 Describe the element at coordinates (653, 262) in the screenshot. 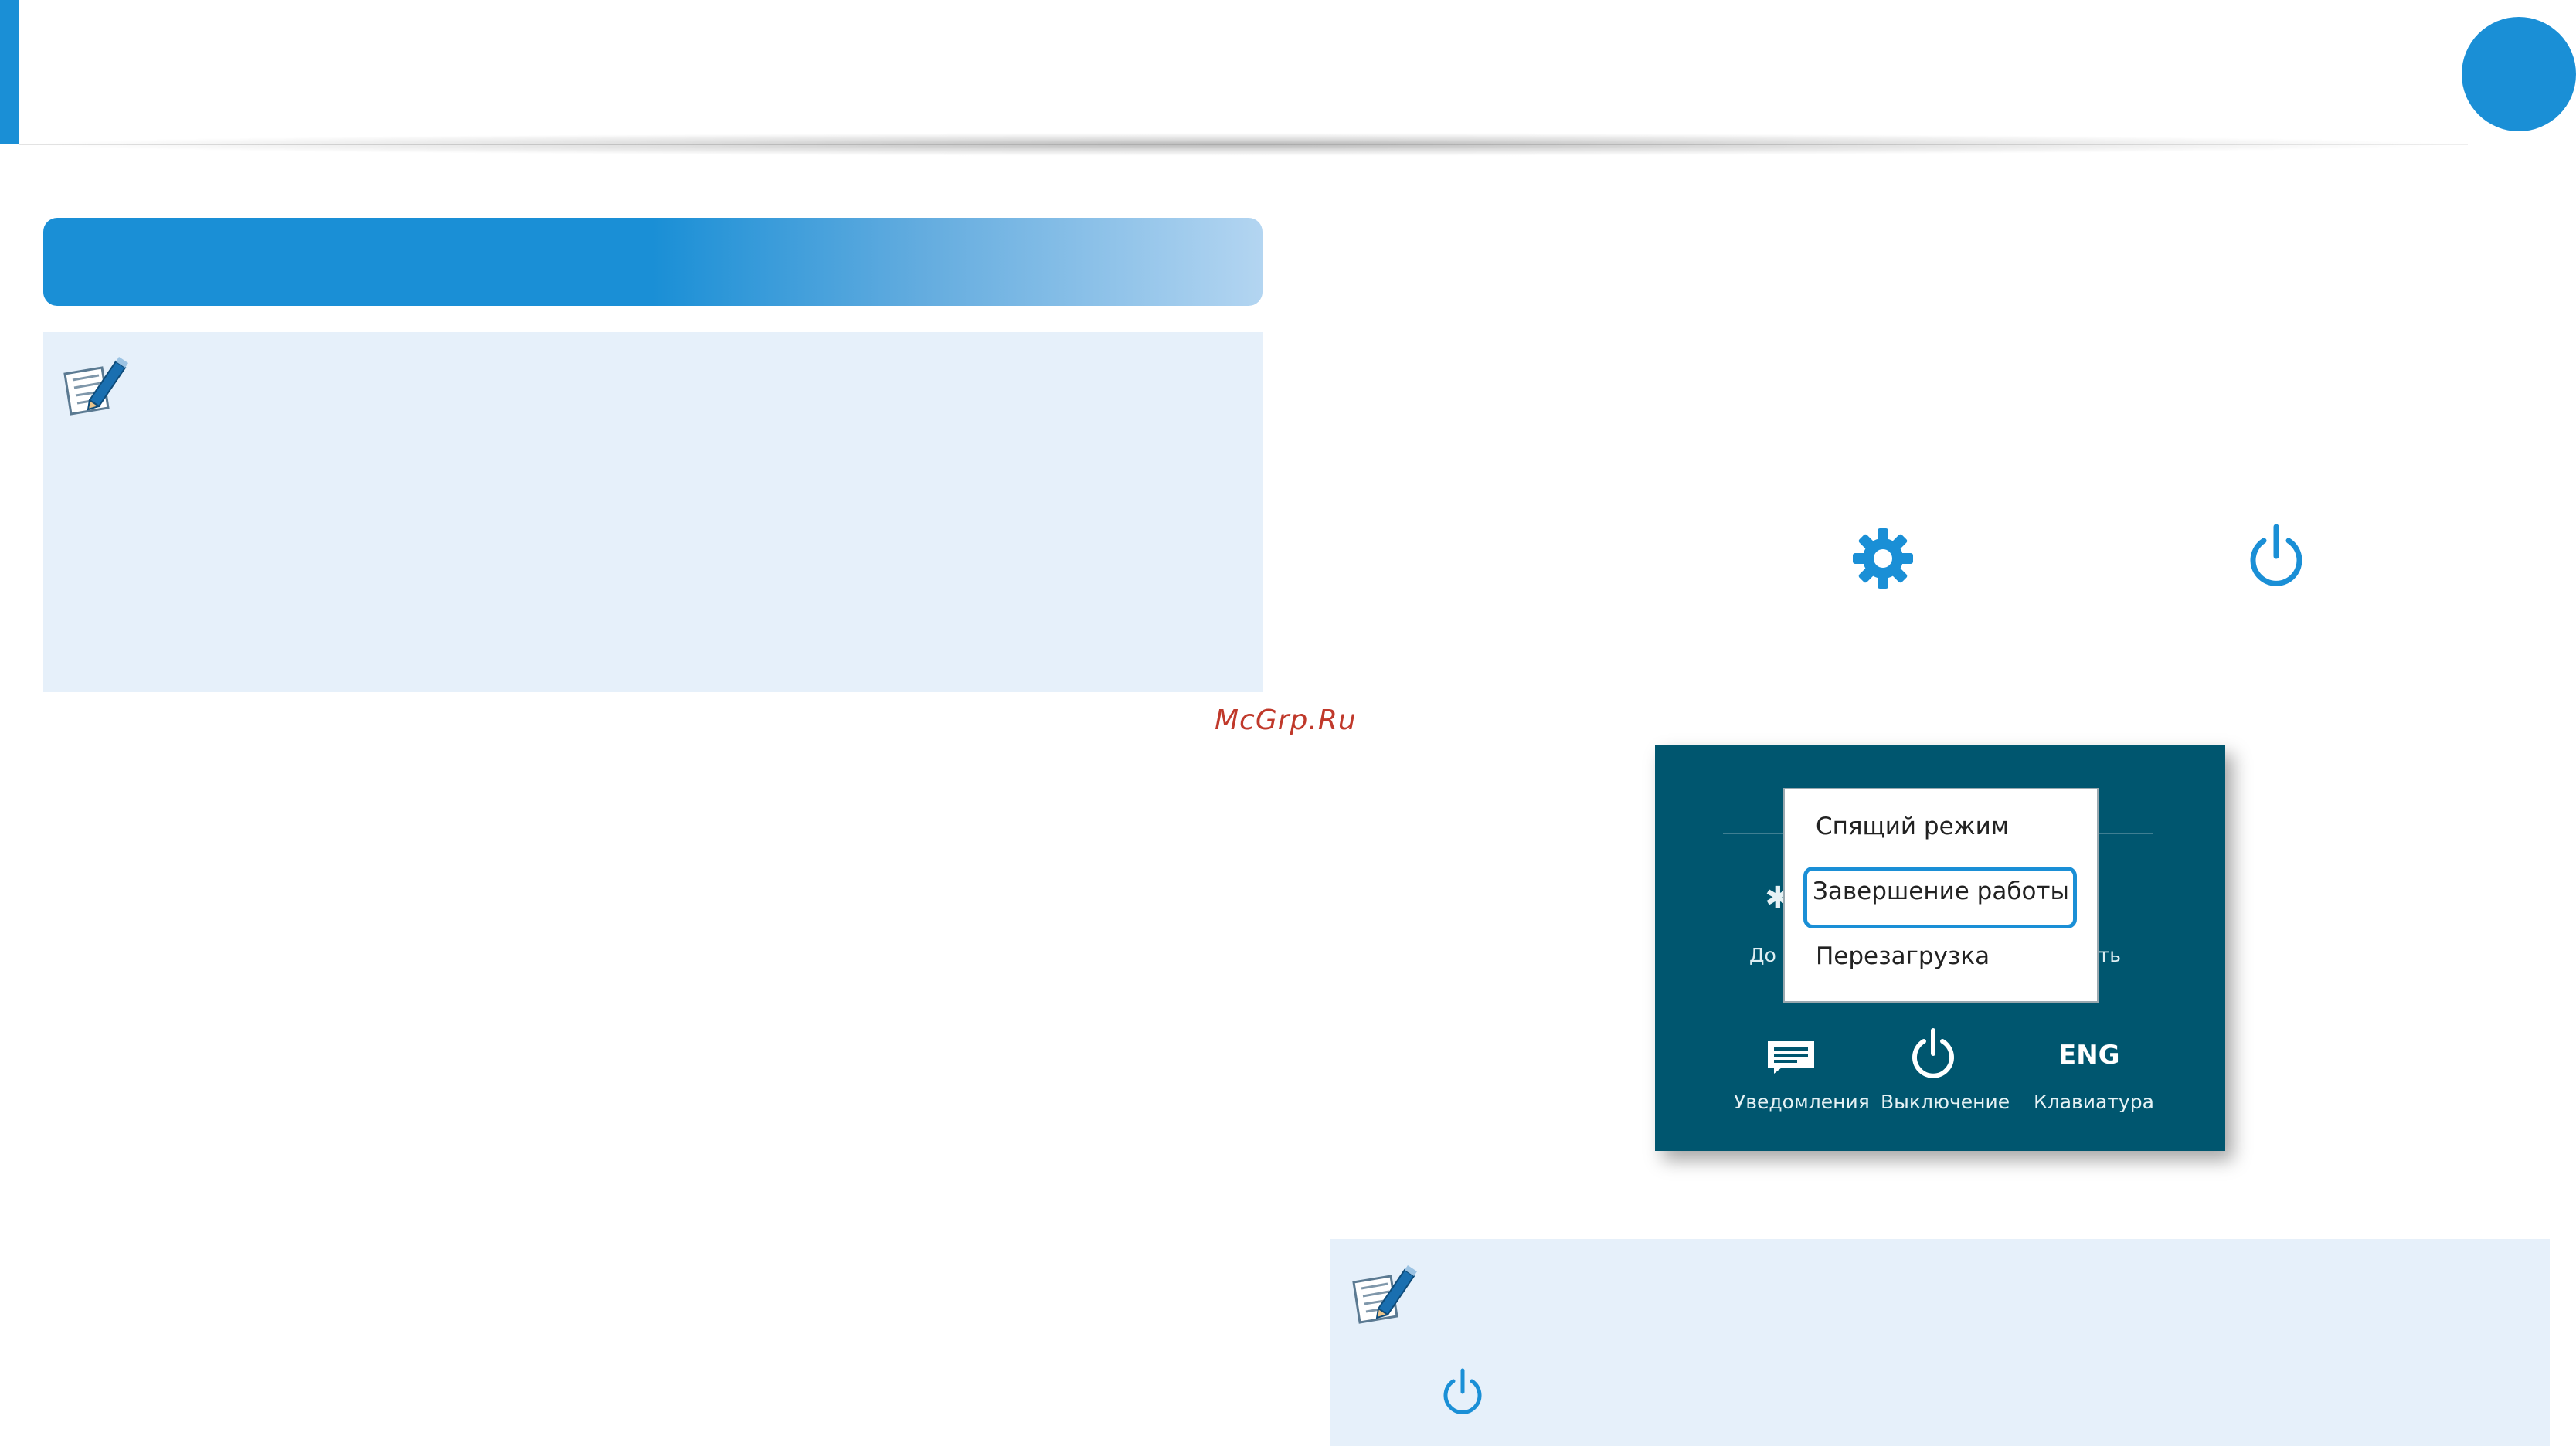

I see `section-title-banner` at that location.